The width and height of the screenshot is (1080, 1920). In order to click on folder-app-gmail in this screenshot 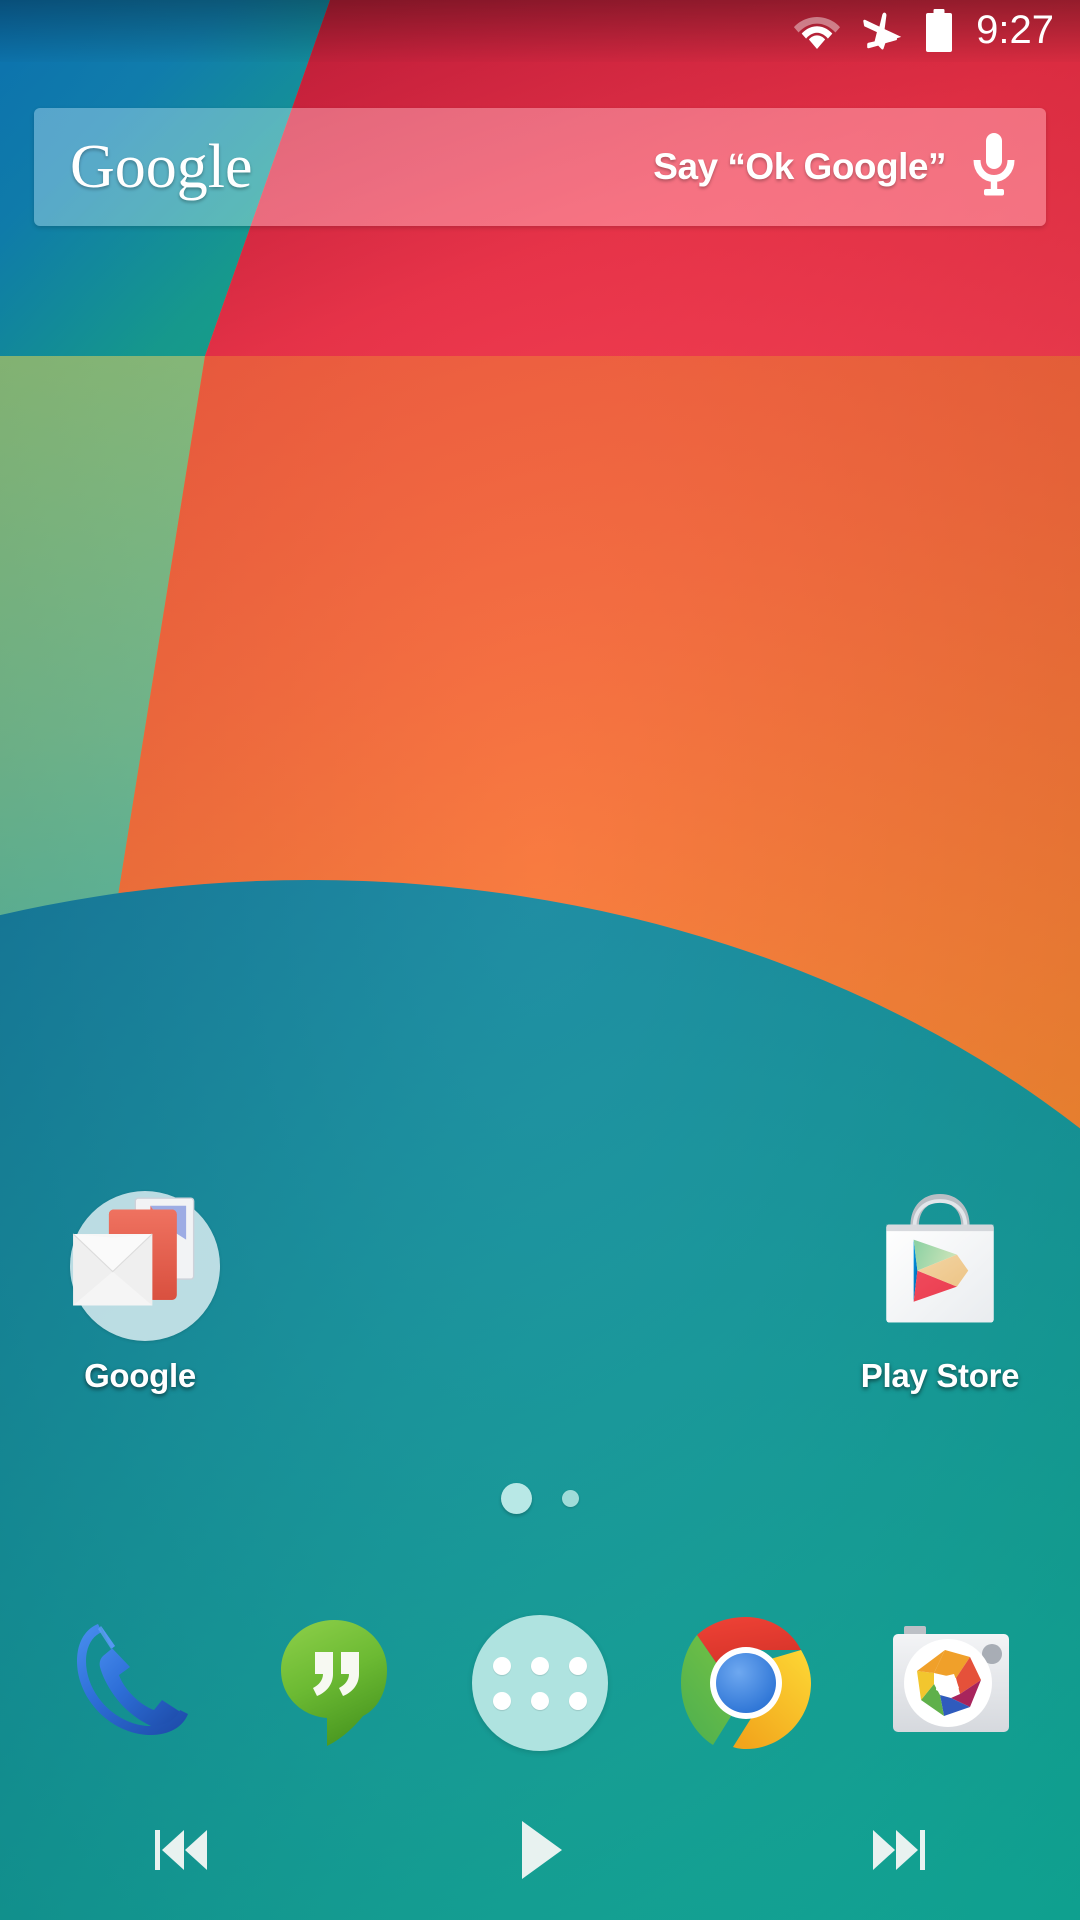, I will do `click(112, 1269)`.